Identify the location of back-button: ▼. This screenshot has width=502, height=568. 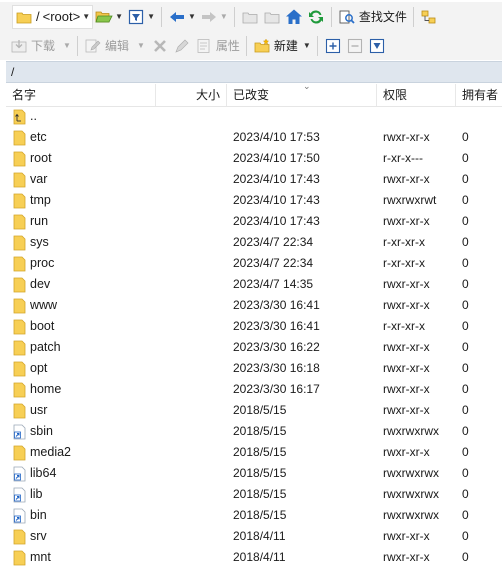
(182, 17).